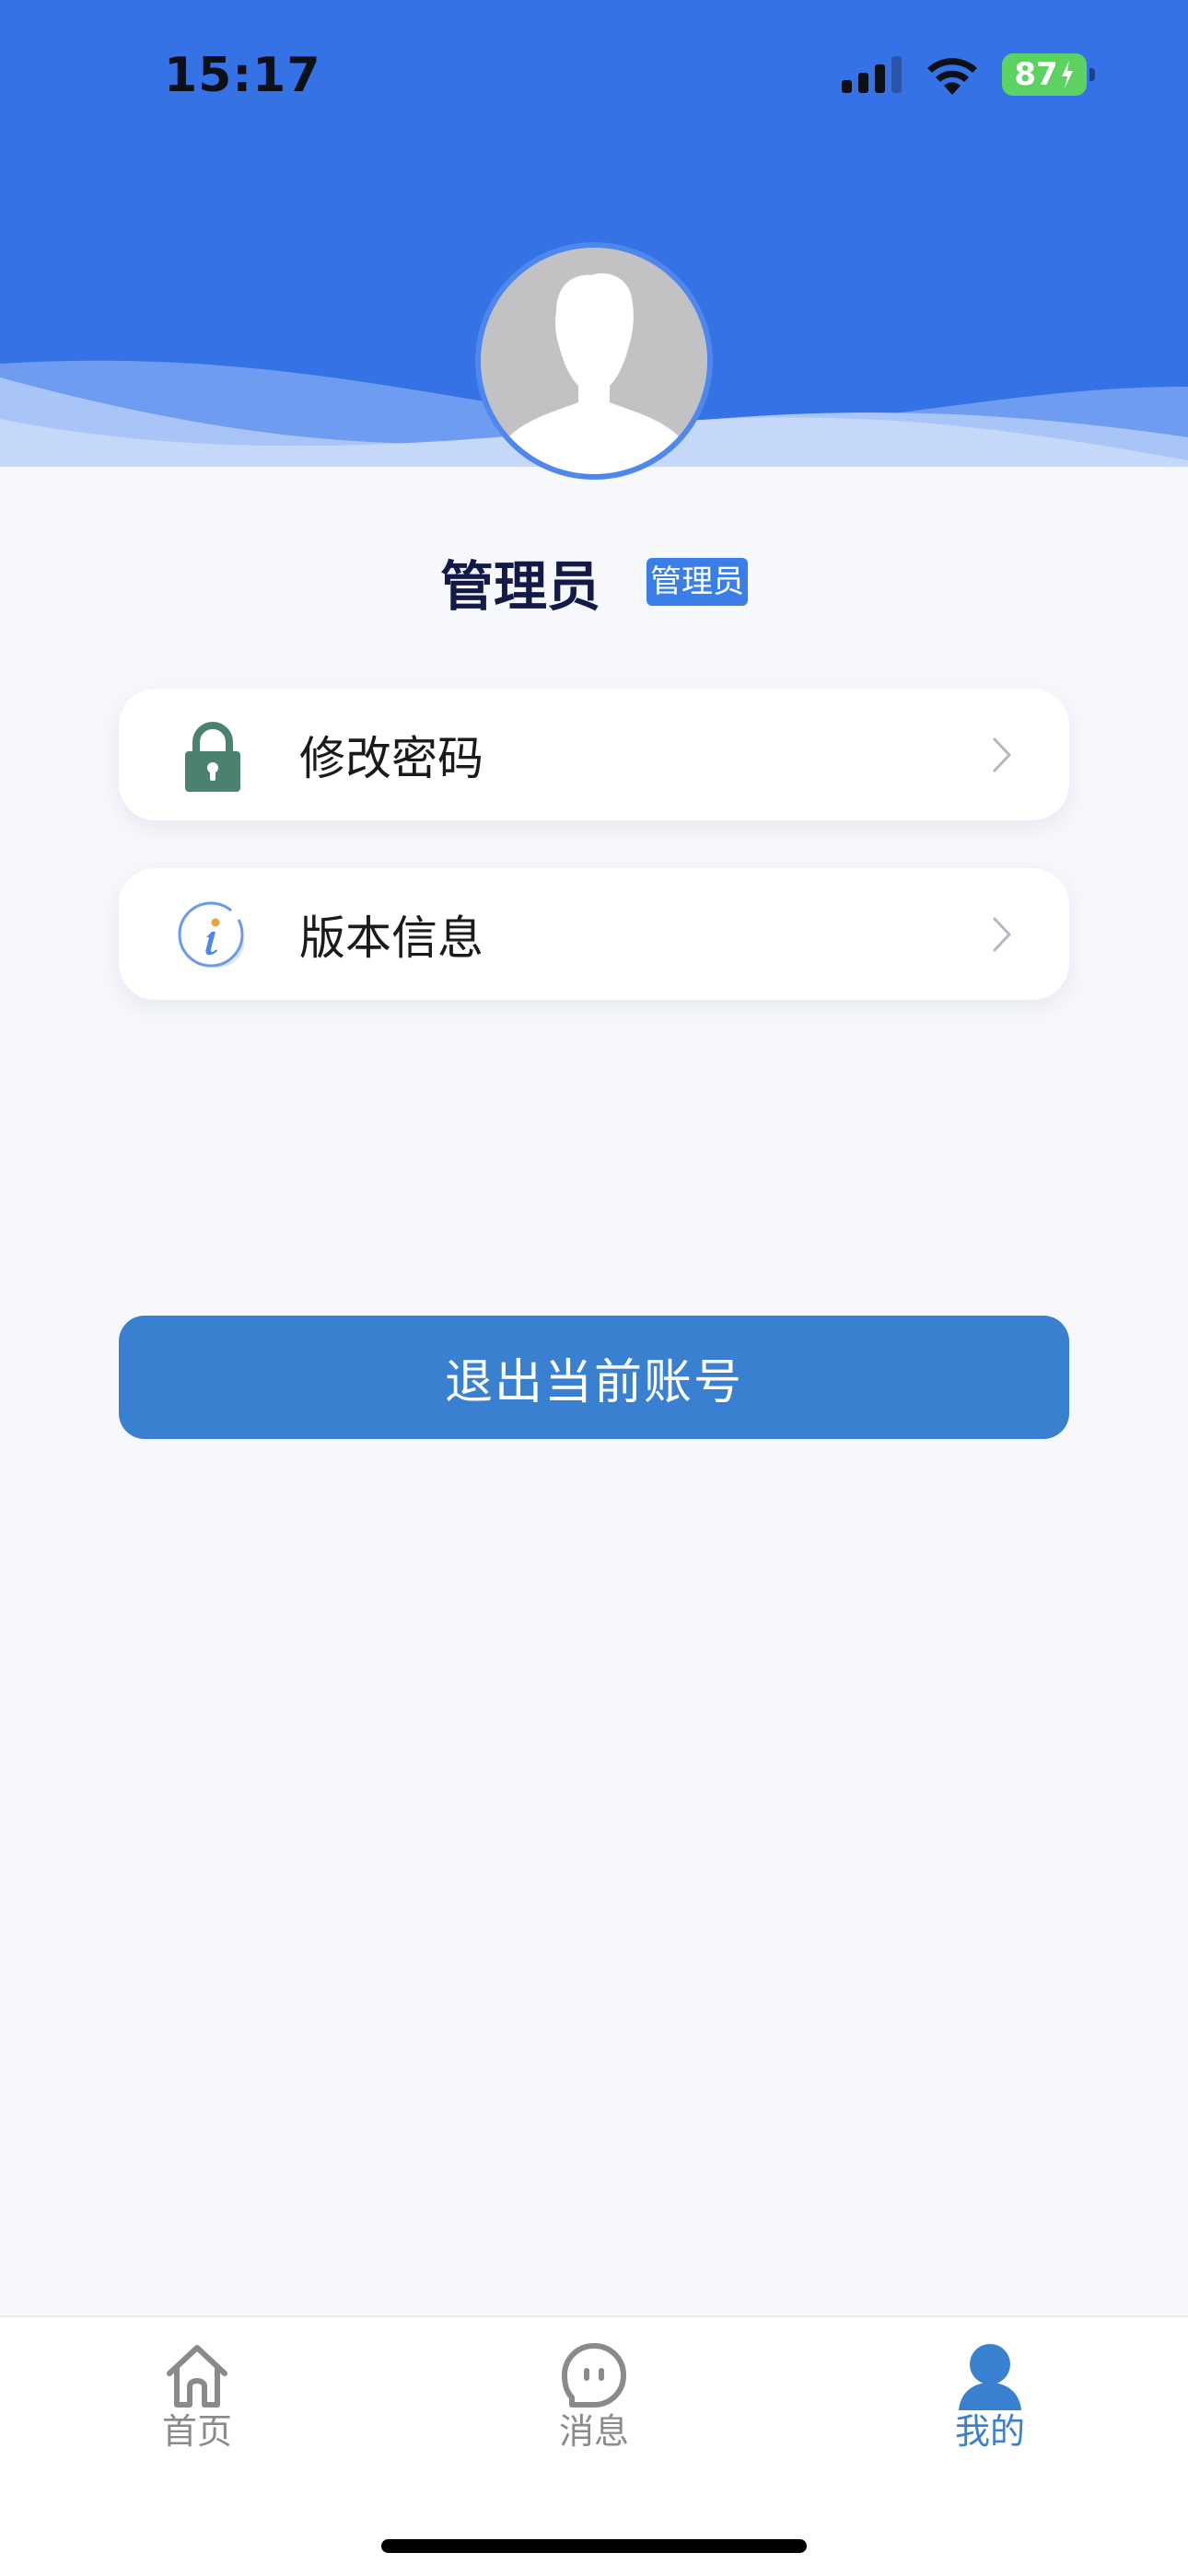 The width and height of the screenshot is (1188, 2576). Describe the element at coordinates (594, 2375) in the screenshot. I see `message-icon` at that location.